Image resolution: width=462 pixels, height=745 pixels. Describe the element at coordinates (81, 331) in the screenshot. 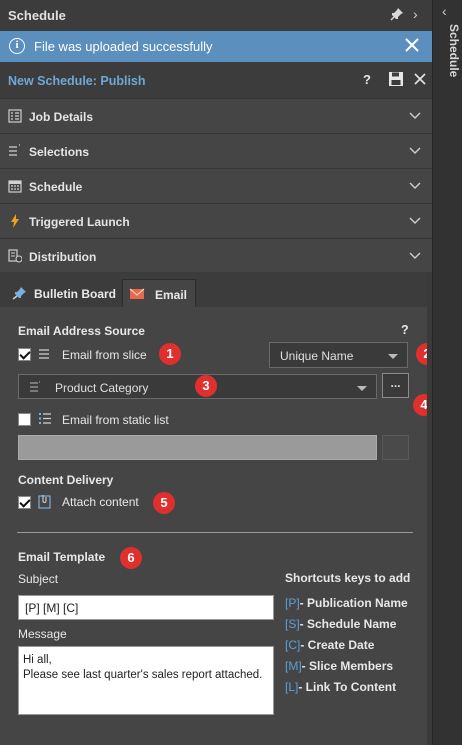

I see `email-address-source-label: Email Address Source` at that location.